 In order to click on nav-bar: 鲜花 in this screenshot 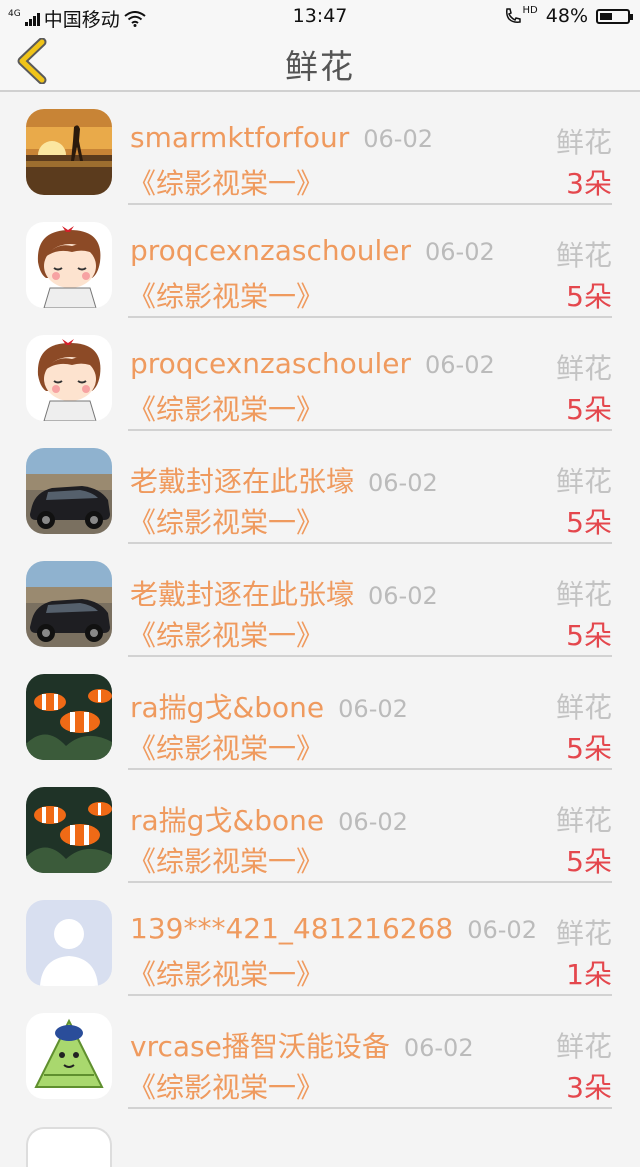, I will do `click(320, 62)`.